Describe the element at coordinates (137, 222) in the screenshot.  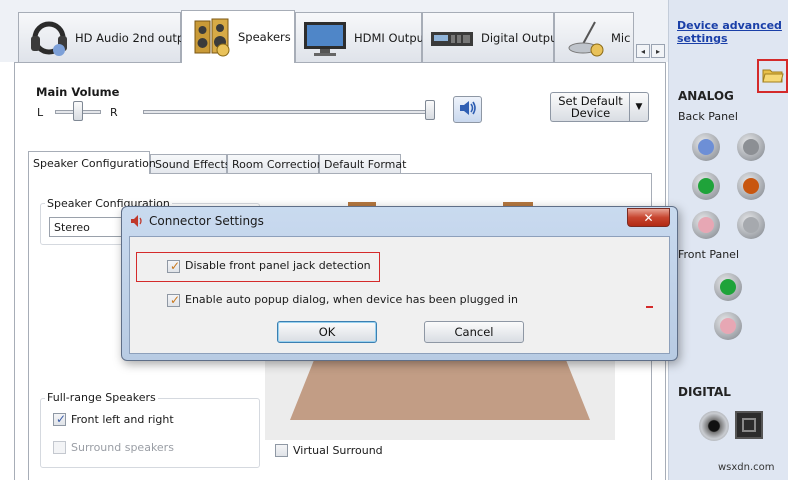
I see `speaker-icon` at that location.